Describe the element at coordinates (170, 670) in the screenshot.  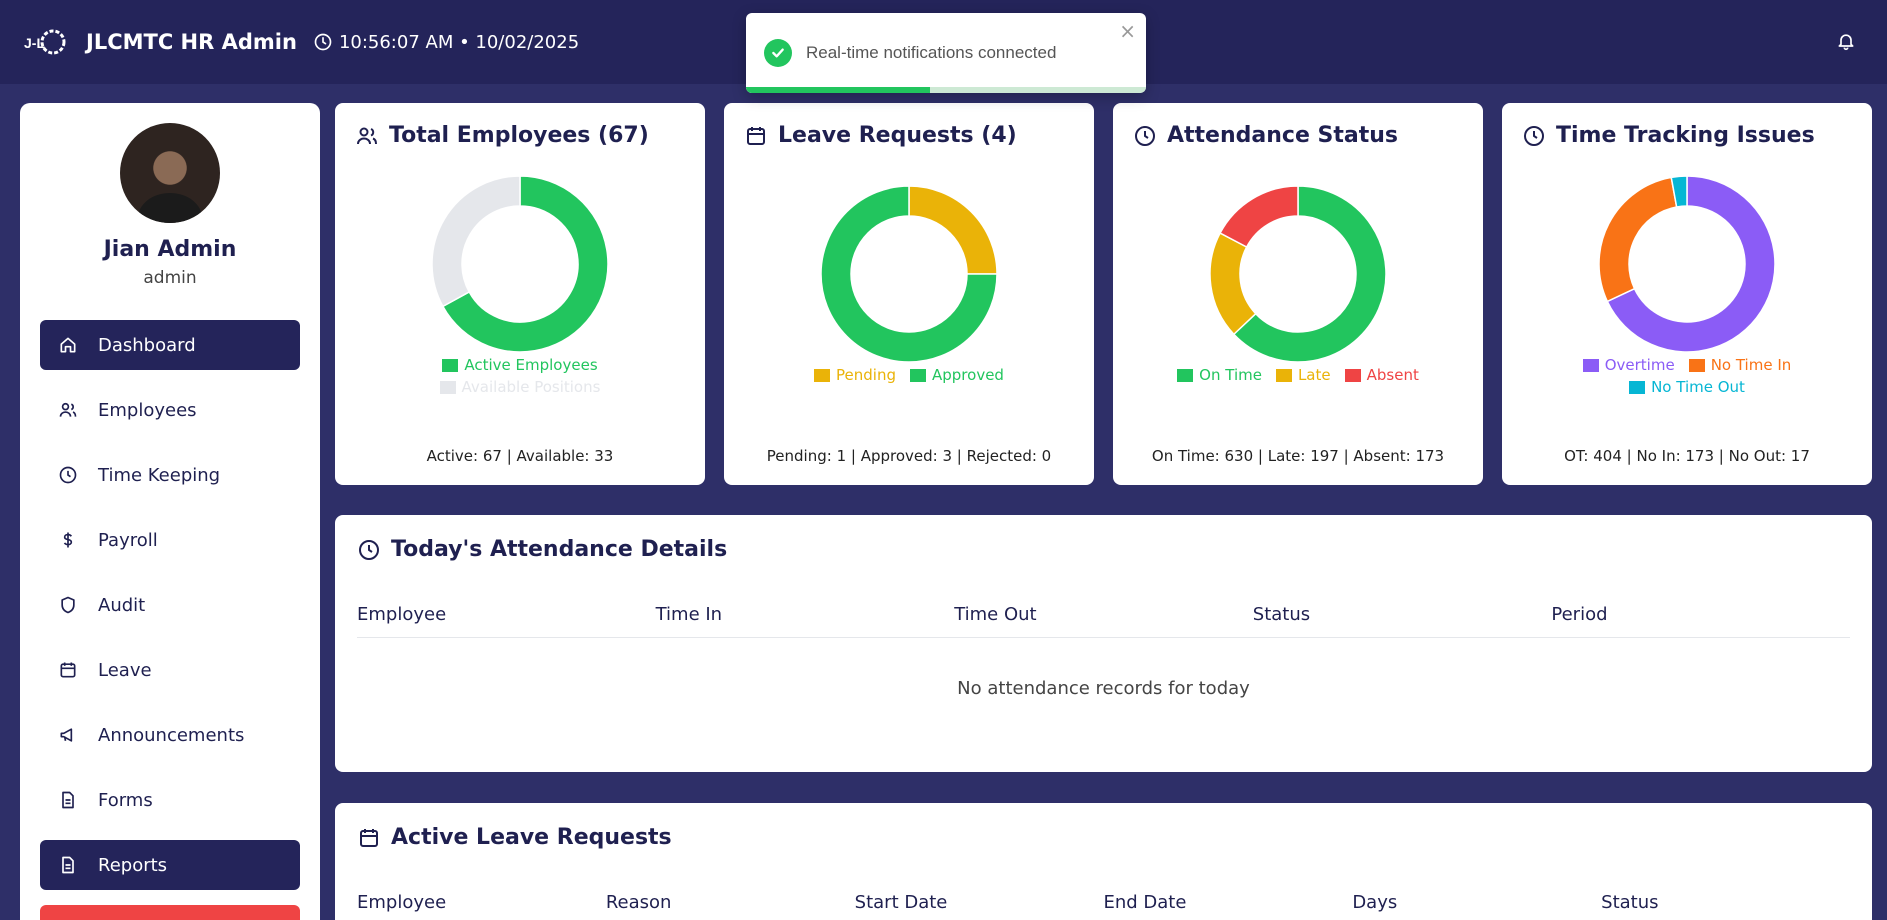
I see `sidebar-item-leave: Leave` at that location.